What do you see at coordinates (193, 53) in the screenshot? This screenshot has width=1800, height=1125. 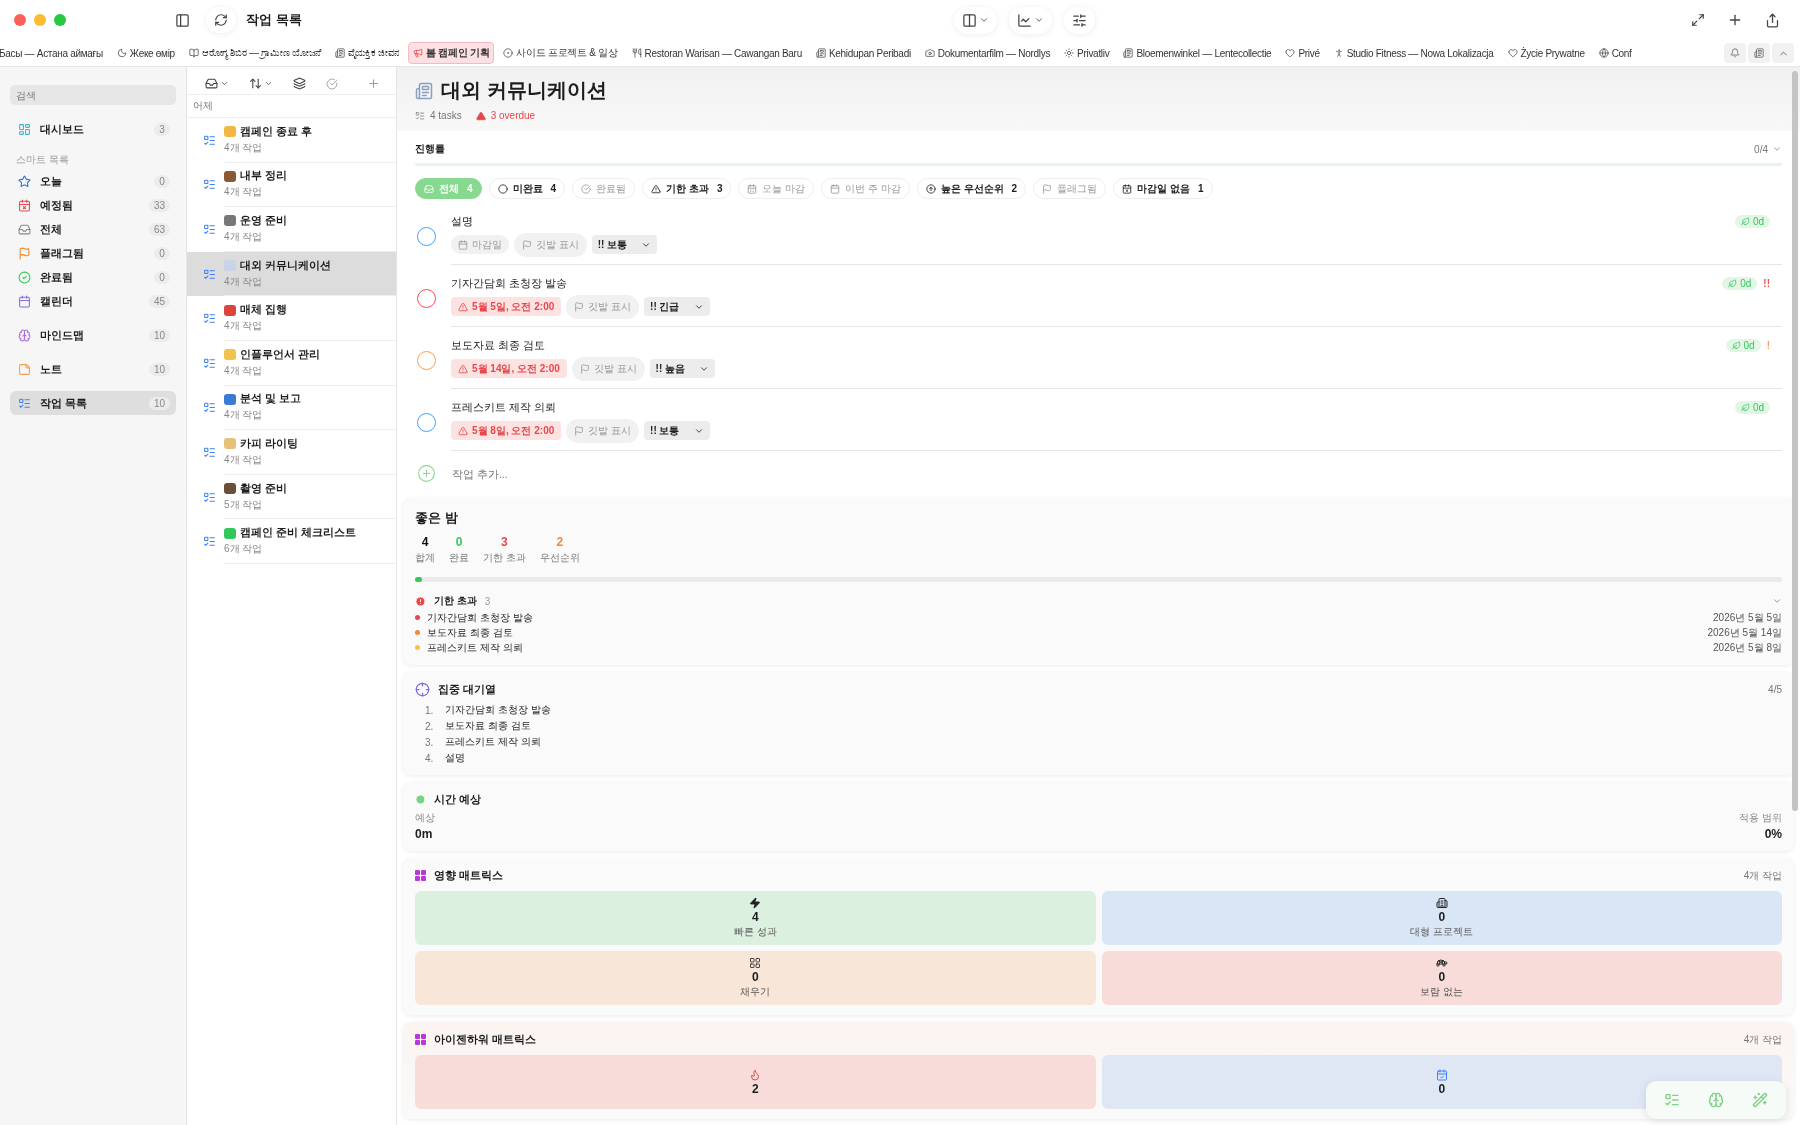 I see `book-icon` at bounding box center [193, 53].